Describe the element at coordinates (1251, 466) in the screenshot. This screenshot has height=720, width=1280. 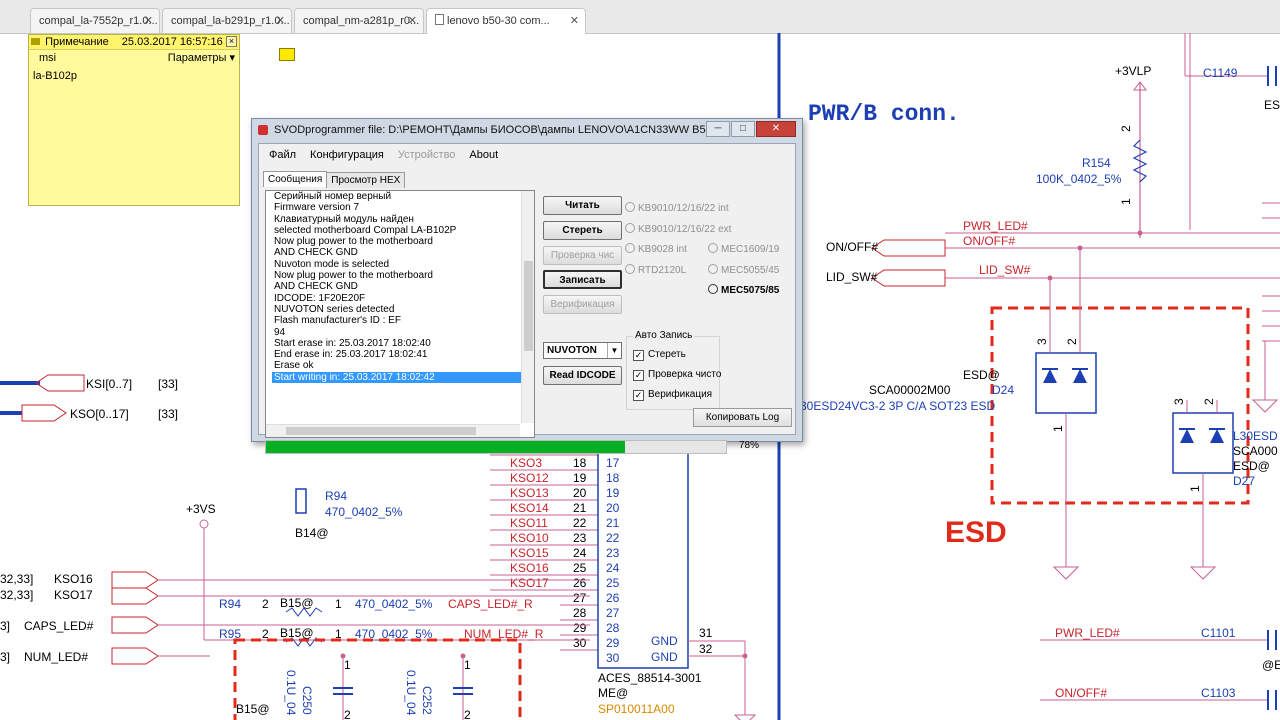
I see `svg-text: ESD@` at that location.